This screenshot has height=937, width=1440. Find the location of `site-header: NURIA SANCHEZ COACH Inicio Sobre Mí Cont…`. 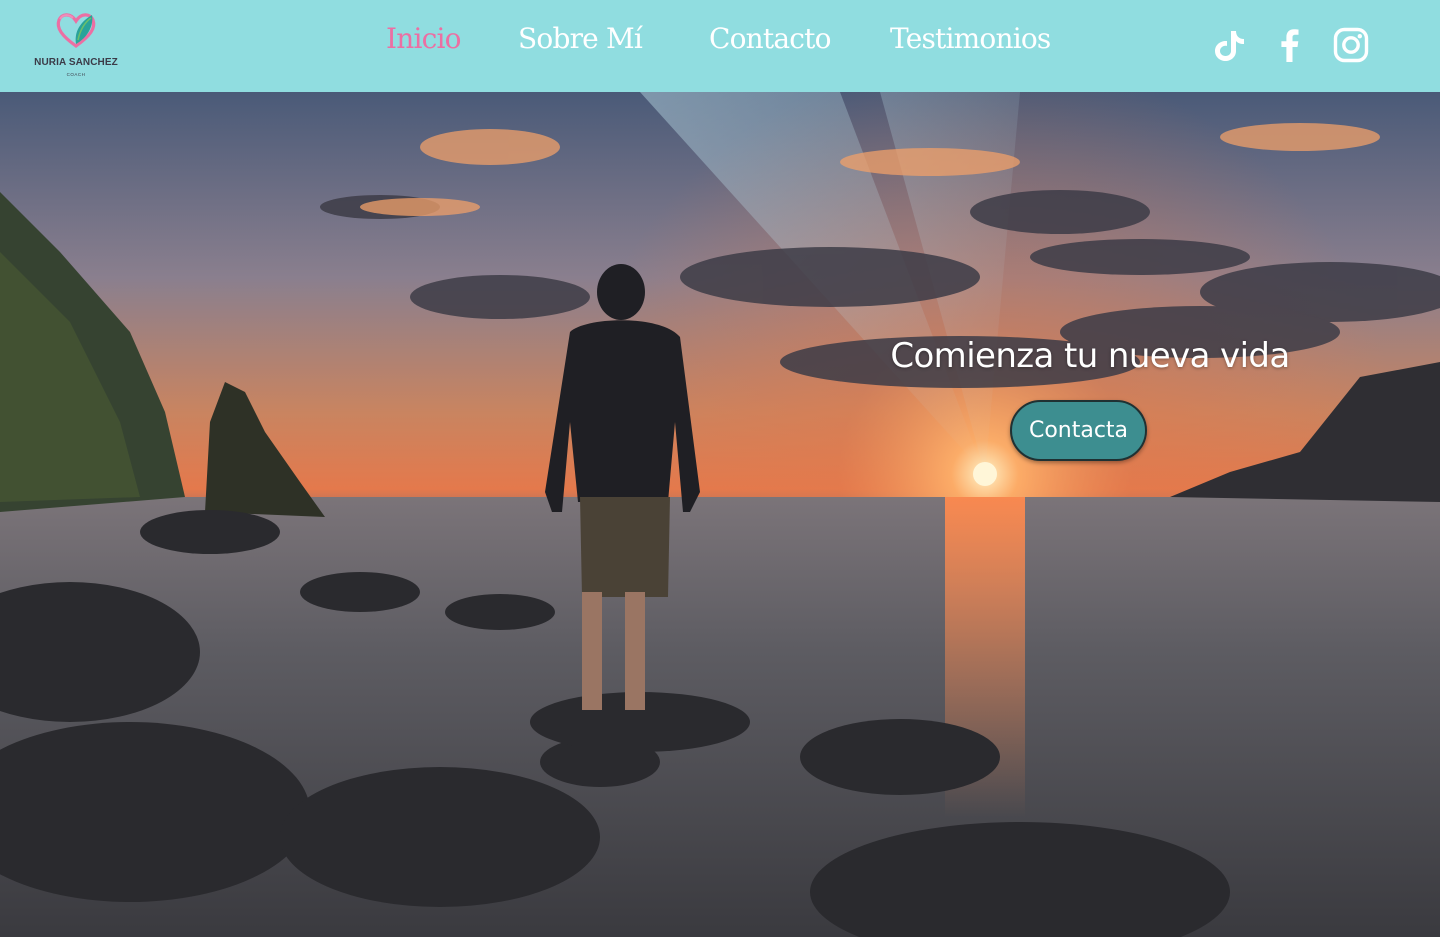

site-header: NURIA SANCHEZ COACH Inicio Sobre Mí Cont… is located at coordinates (720, 46).